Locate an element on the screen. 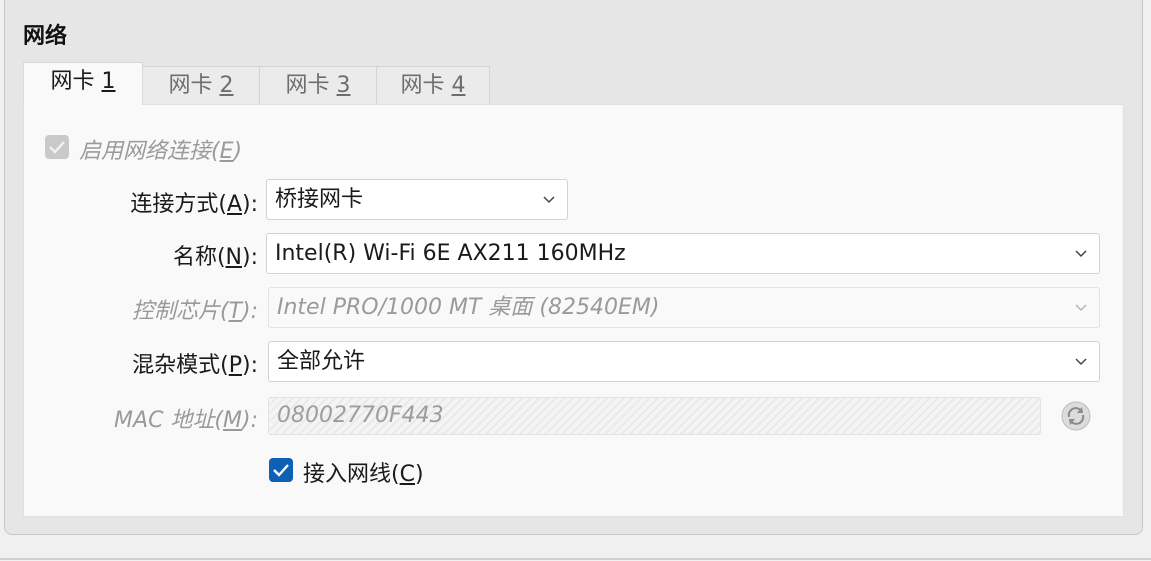  cable-connected-label: 接入网线(C) is located at coordinates (363, 474).